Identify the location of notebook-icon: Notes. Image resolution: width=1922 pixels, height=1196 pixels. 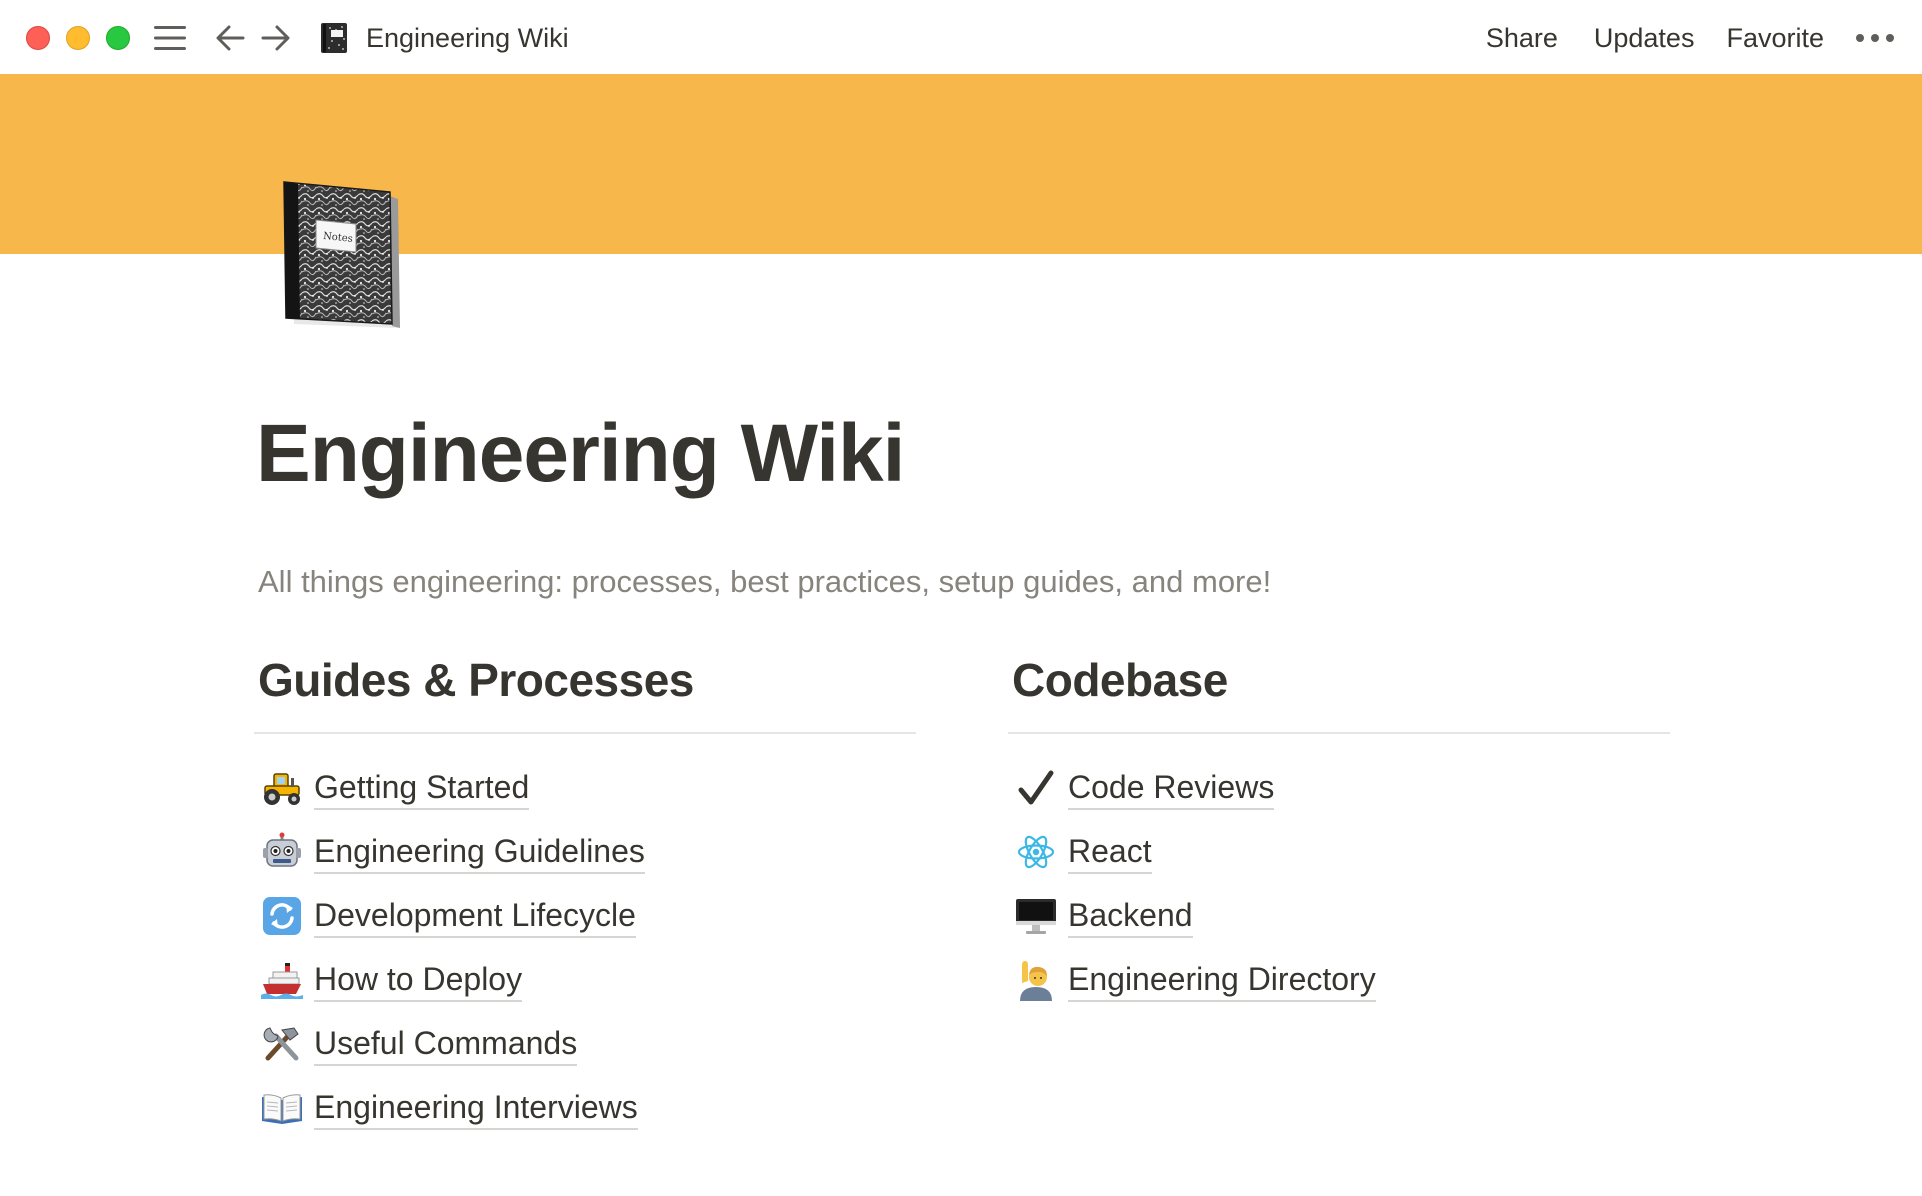
(339, 255).